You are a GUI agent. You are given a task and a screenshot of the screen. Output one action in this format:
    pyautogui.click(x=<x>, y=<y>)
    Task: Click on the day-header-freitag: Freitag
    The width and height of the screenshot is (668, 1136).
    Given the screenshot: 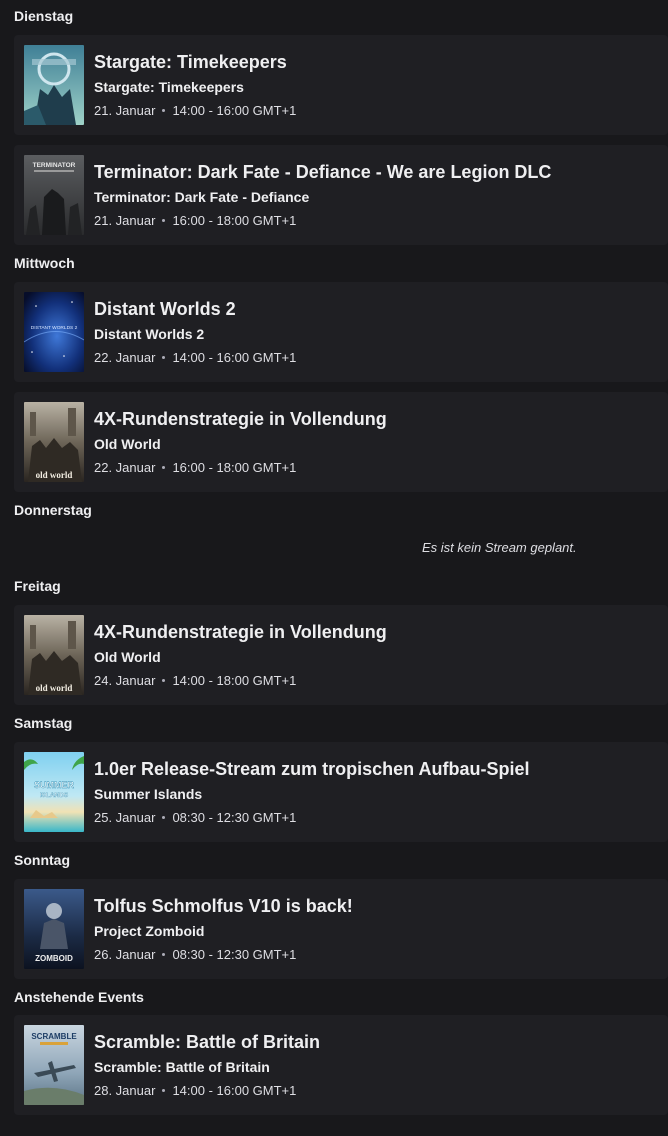 What is the action you would take?
    pyautogui.click(x=37, y=586)
    